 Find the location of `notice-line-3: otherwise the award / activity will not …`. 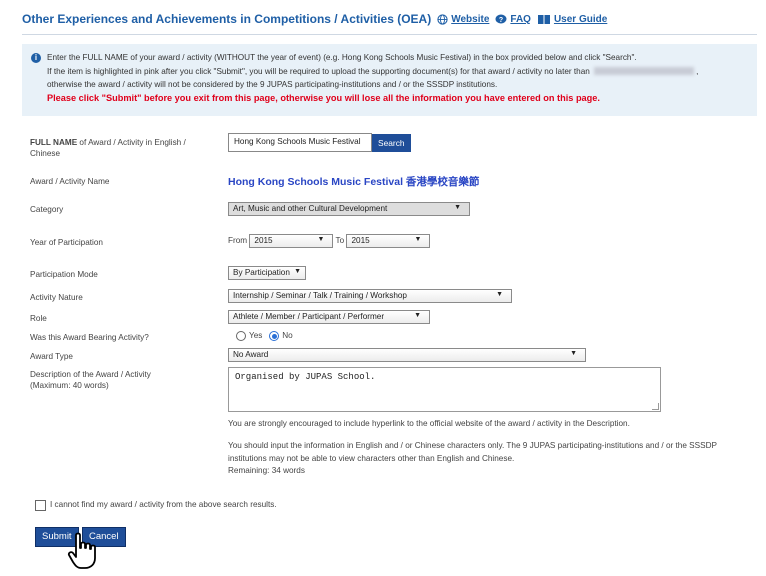

notice-line-3: otherwise the award / activity will not … is located at coordinates (272, 84).